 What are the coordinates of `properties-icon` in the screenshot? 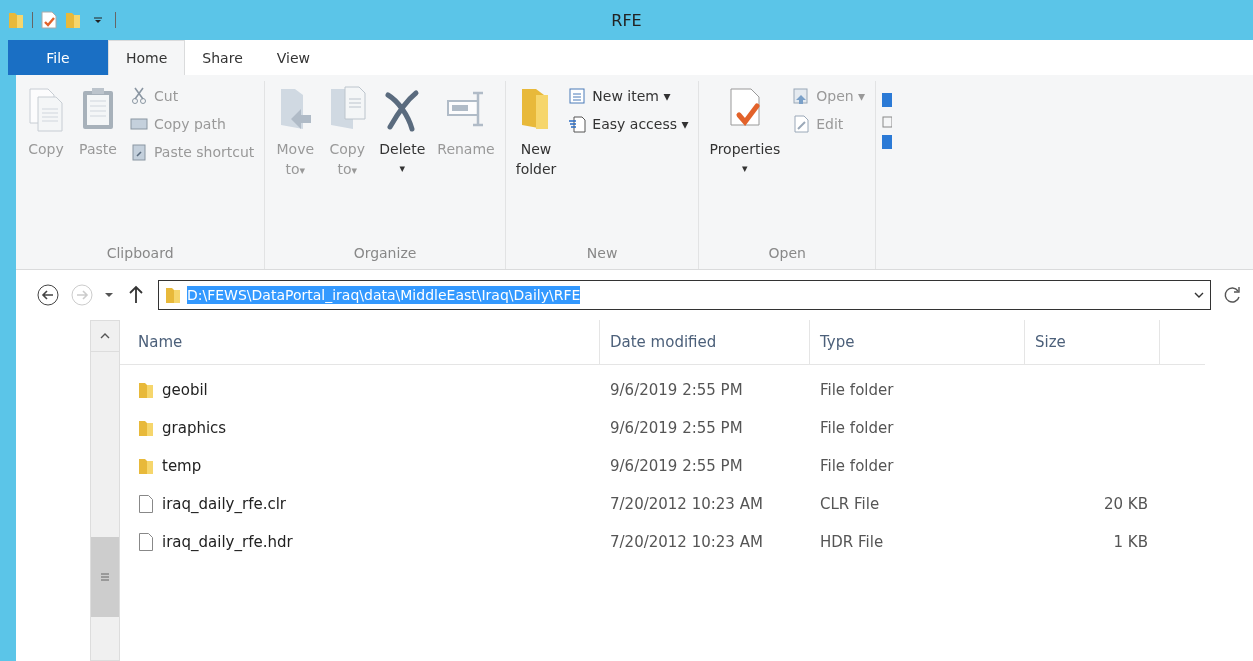 It's located at (49, 20).